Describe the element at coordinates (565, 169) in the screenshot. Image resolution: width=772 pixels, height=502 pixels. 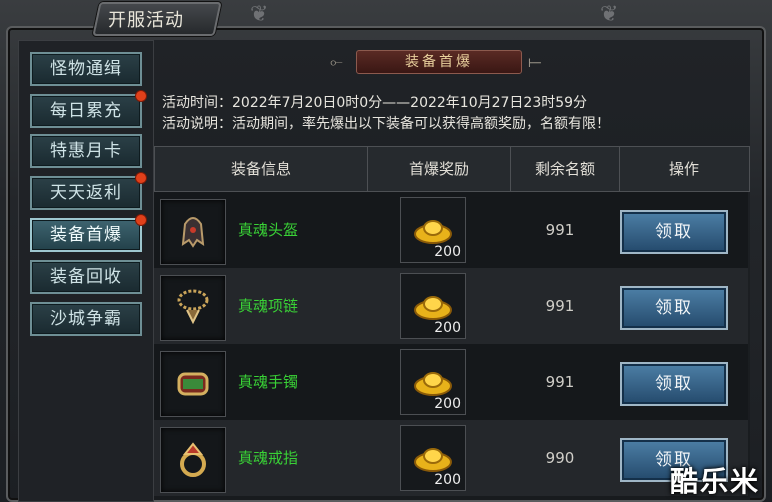
I see `header-remaining: 剩余名额` at that location.